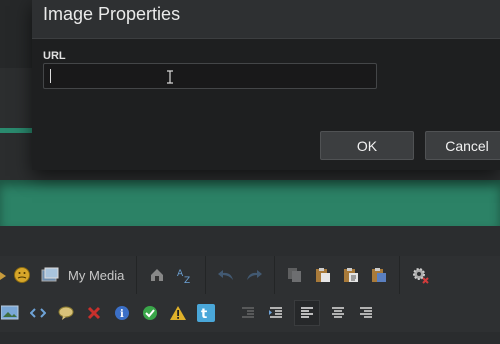  What do you see at coordinates (50, 76) in the screenshot?
I see `text-caret` at bounding box center [50, 76].